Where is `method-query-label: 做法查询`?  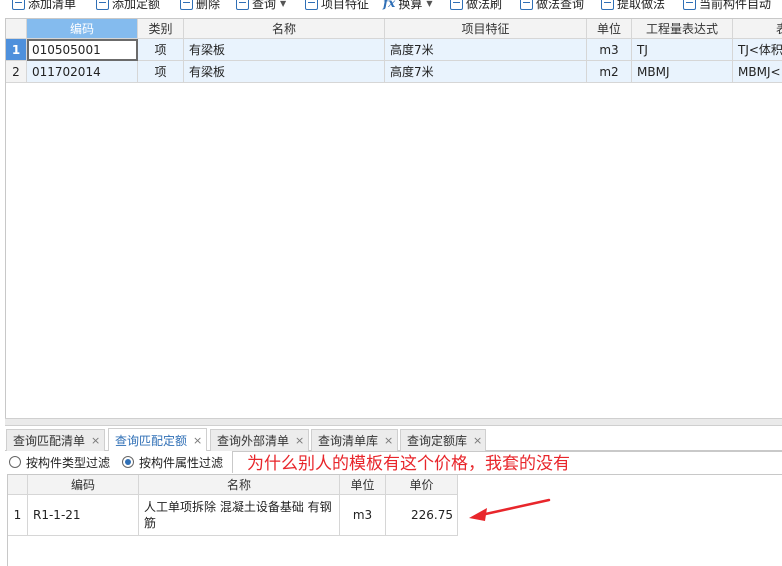 method-query-label: 做法查询 is located at coordinates (560, 5).